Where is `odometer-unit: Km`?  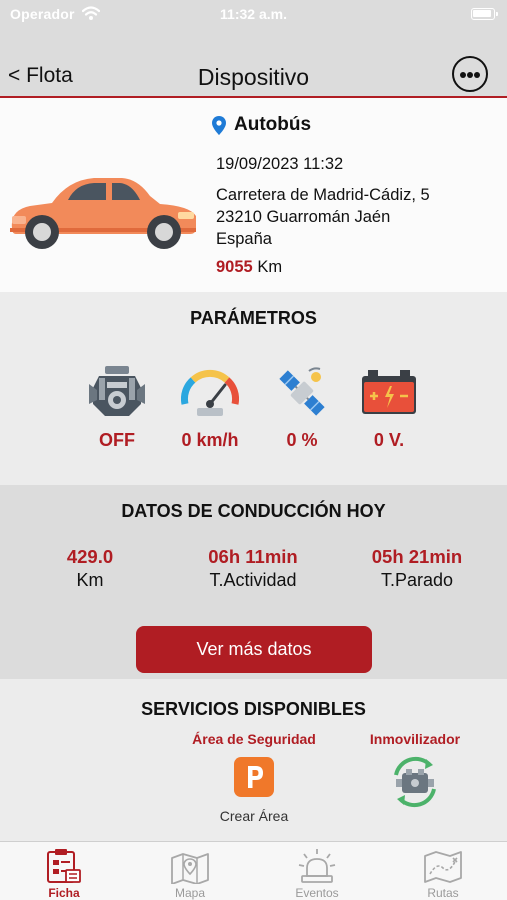 odometer-unit: Km is located at coordinates (270, 267).